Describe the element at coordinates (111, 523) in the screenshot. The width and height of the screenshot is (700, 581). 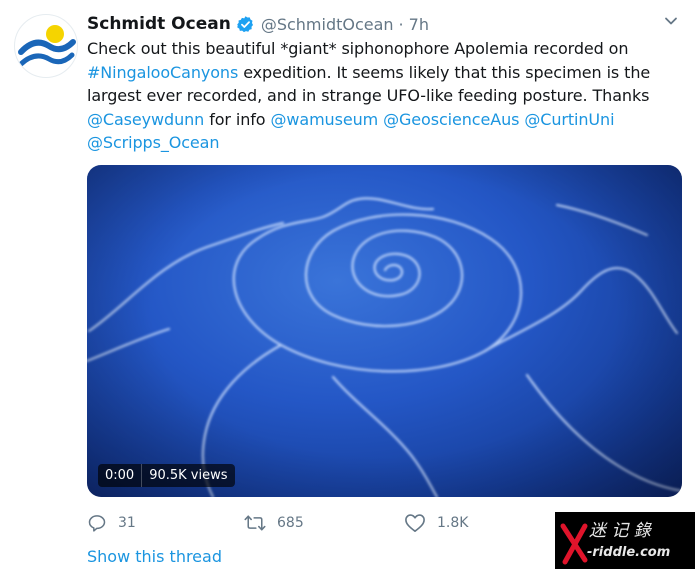
I see `reply-button: 31` at that location.